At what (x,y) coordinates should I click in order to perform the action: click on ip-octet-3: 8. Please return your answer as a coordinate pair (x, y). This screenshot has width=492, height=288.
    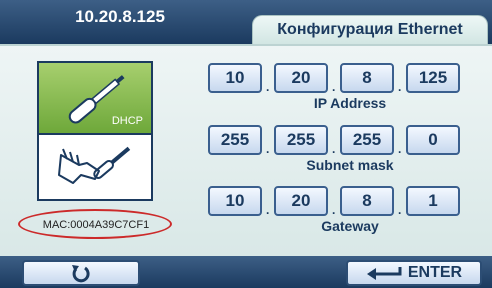
    Looking at the image, I should click on (367, 78).